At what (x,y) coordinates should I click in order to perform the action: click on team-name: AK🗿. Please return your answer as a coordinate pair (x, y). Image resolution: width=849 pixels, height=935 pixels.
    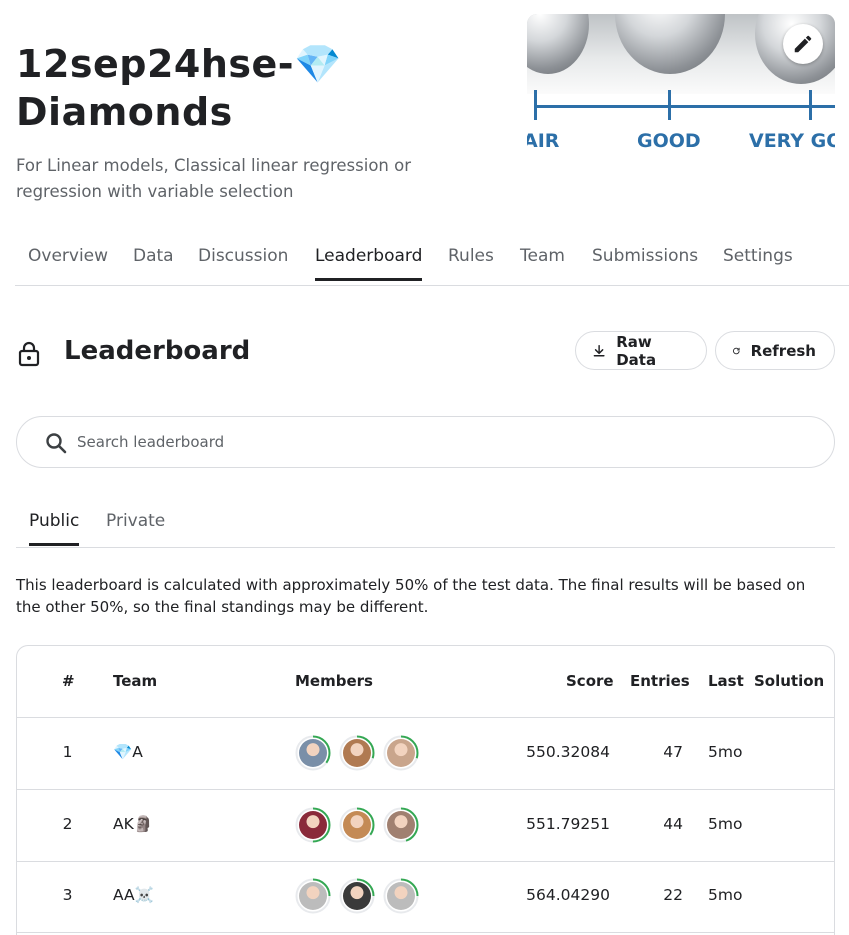
    Looking at the image, I should click on (133, 824).